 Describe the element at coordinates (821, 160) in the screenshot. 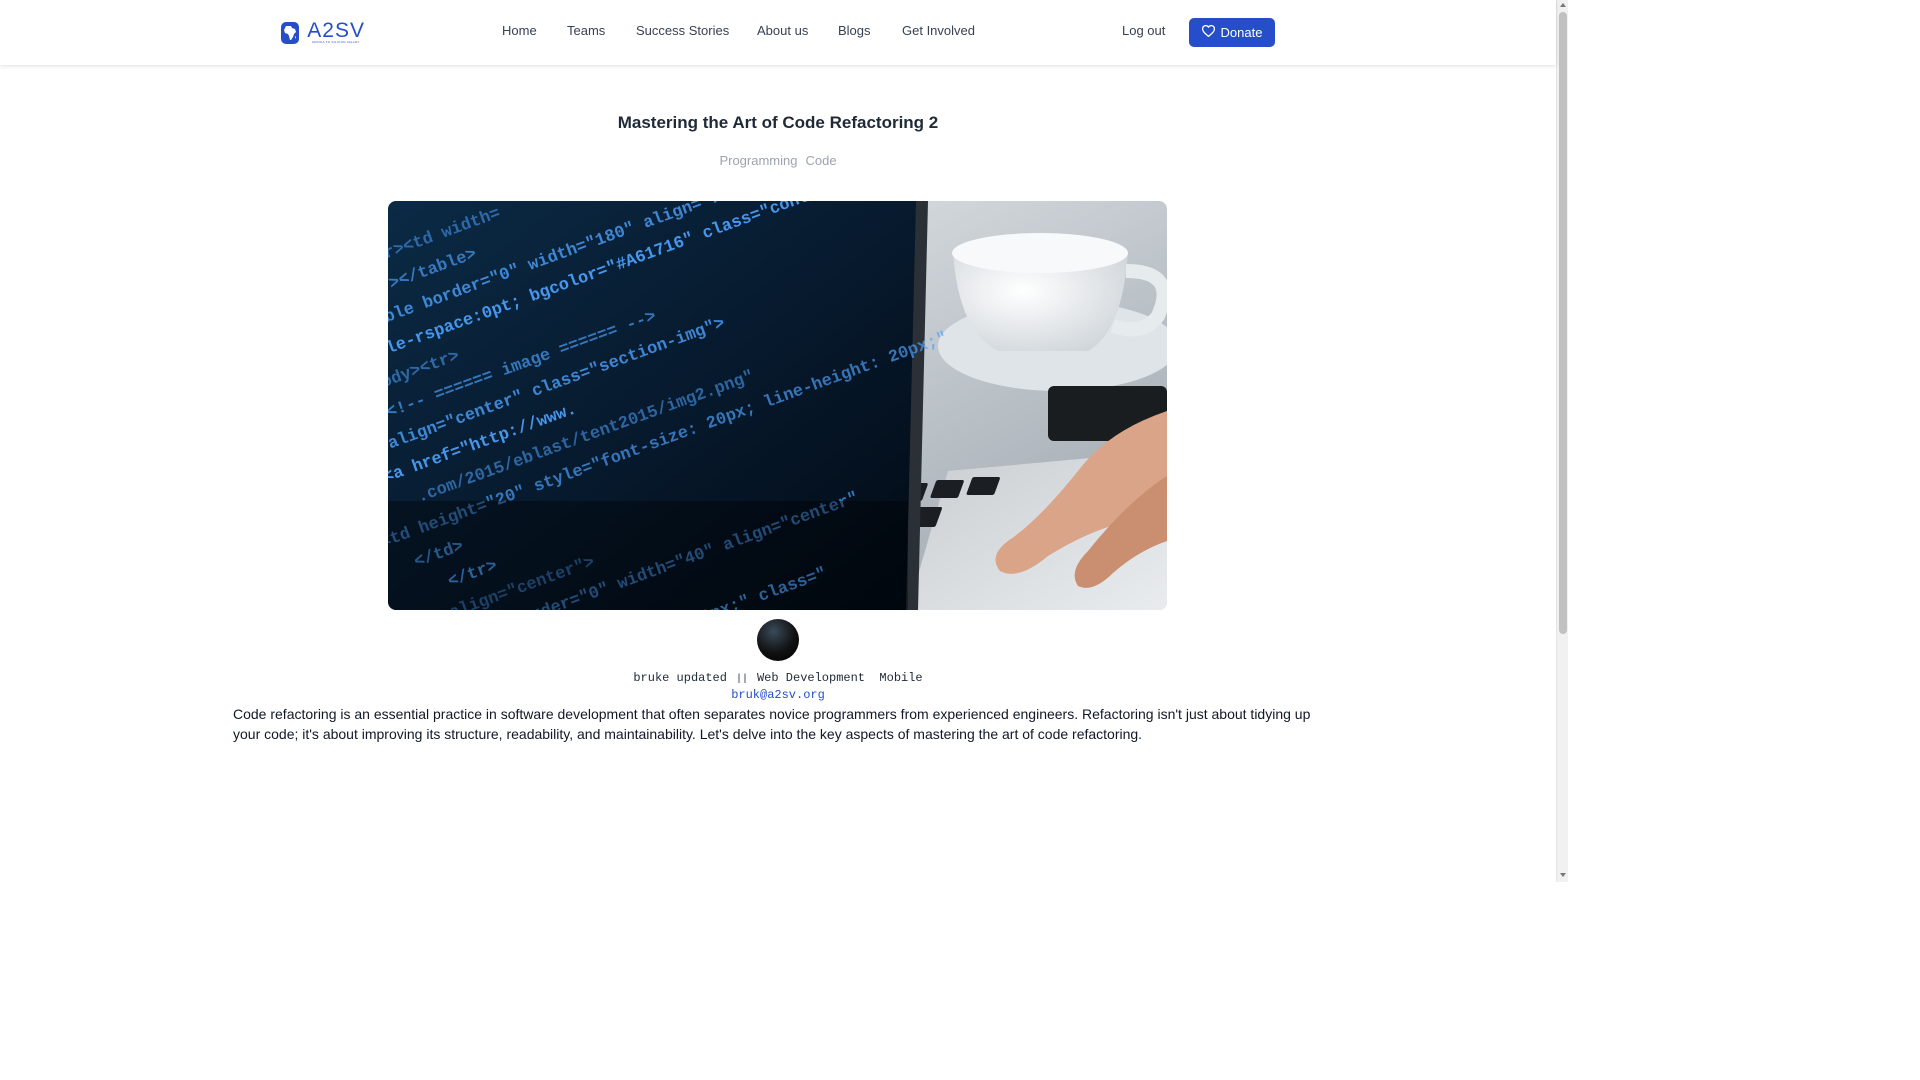

I see `tag-chip: Code` at that location.